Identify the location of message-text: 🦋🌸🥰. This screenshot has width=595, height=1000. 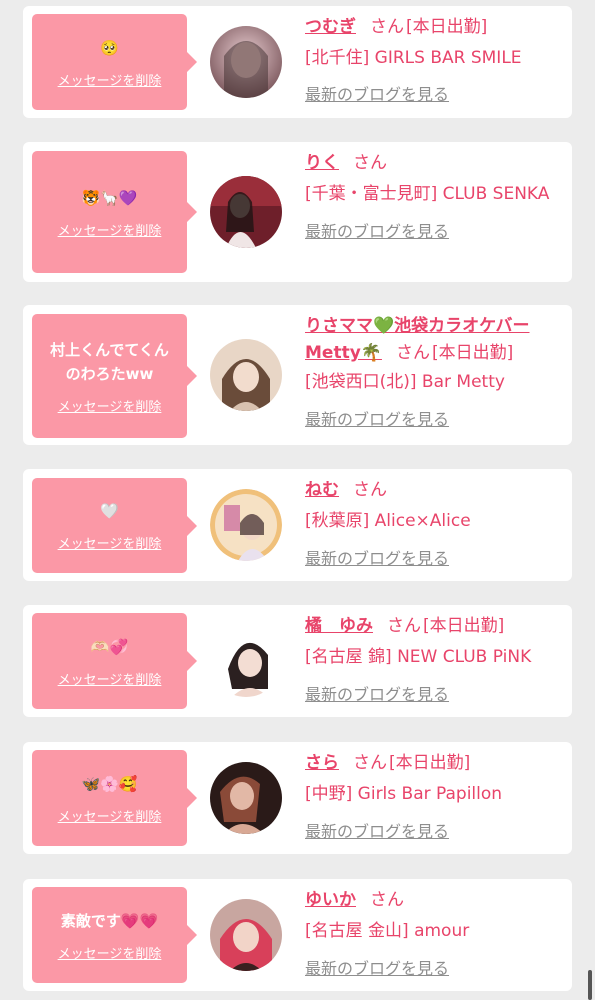
(109, 783).